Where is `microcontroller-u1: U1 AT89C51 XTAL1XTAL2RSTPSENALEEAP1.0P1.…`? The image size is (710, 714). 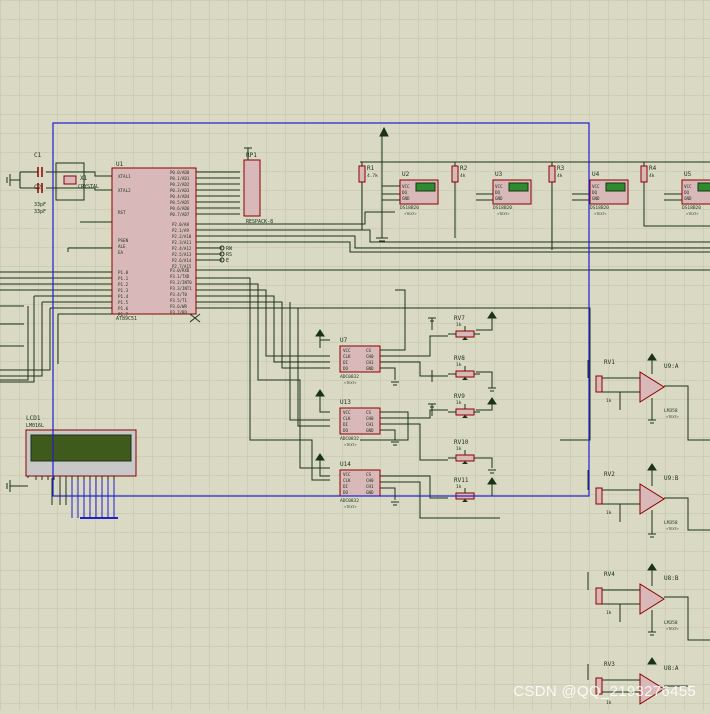 microcontroller-u1: U1 AT89C51 XTAL1XTAL2RSTPSENALEEAP1.0P1.… is located at coordinates (156, 241).